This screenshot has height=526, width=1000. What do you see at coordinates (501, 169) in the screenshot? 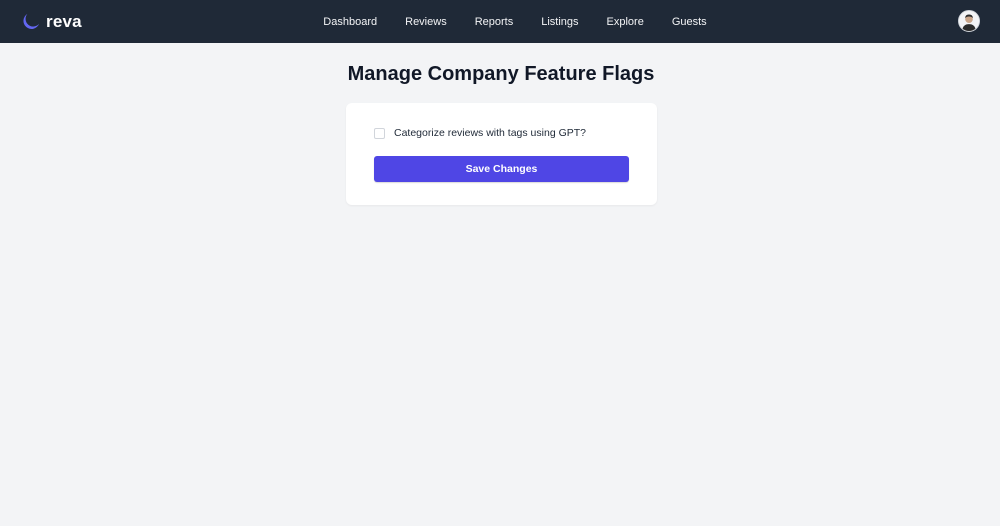
I see `save-changes-button: Save Changes` at bounding box center [501, 169].